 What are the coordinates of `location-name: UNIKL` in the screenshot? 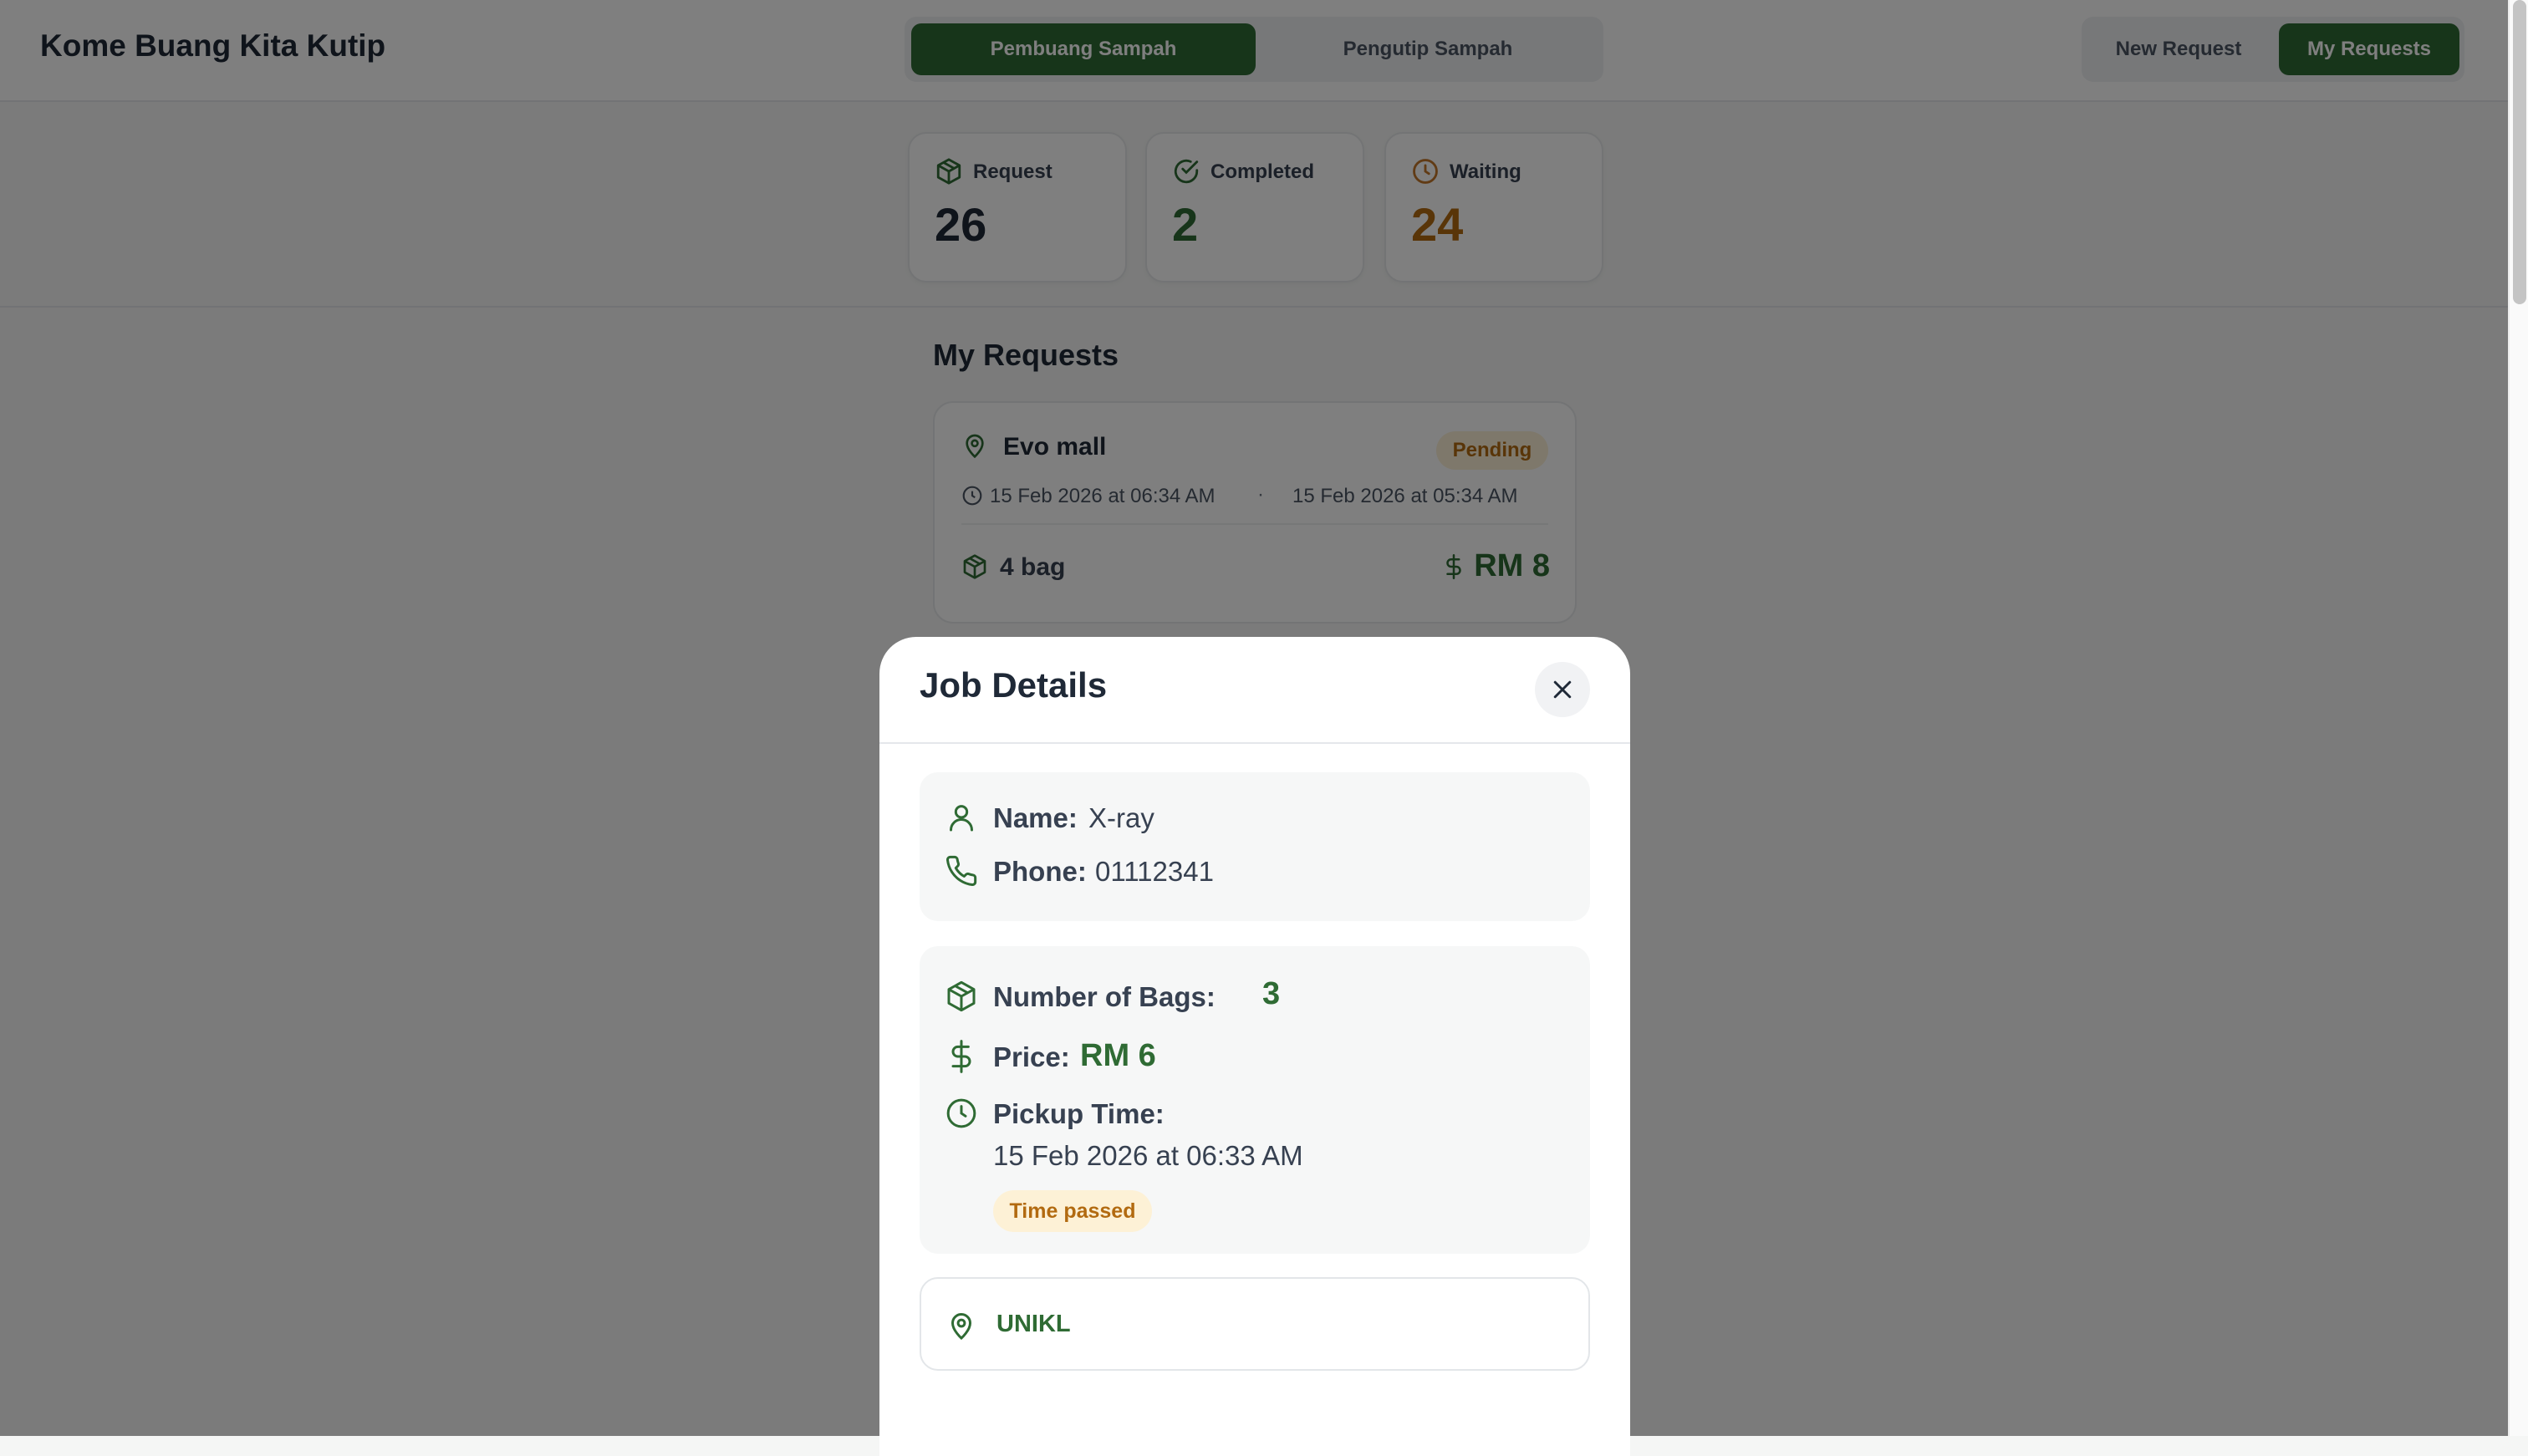 It's located at (1033, 1324).